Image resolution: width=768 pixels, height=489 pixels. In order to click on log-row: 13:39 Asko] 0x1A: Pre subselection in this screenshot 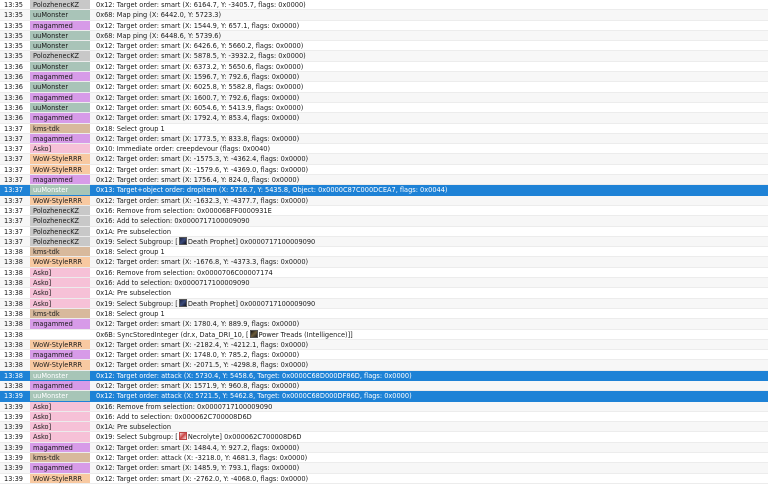, I will do `click(384, 427)`.